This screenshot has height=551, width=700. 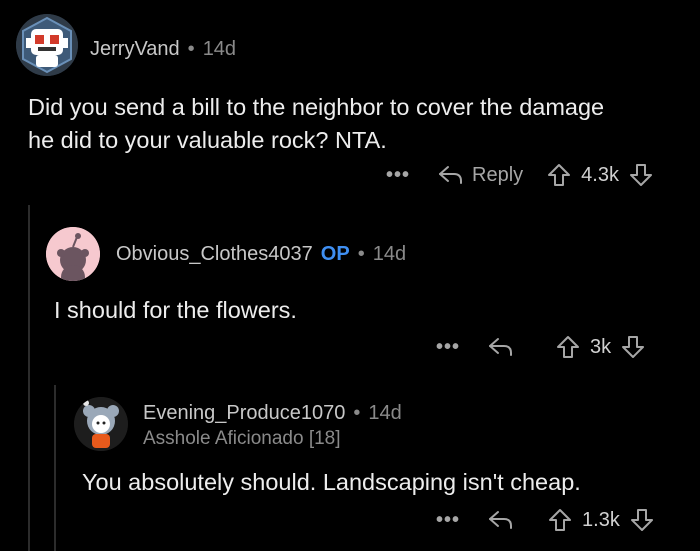 What do you see at coordinates (498, 174) in the screenshot?
I see `reply-label: Reply` at bounding box center [498, 174].